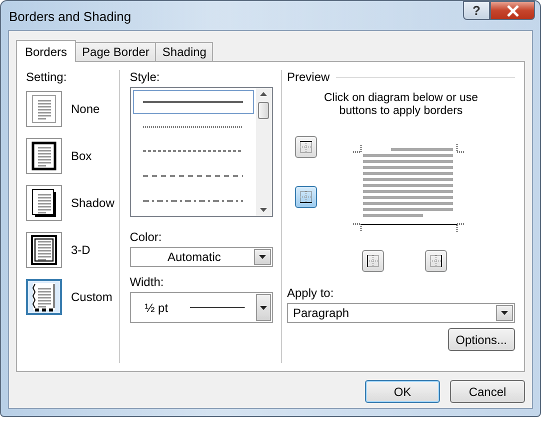  What do you see at coordinates (264, 152) in the screenshot?
I see `scrollbar` at bounding box center [264, 152].